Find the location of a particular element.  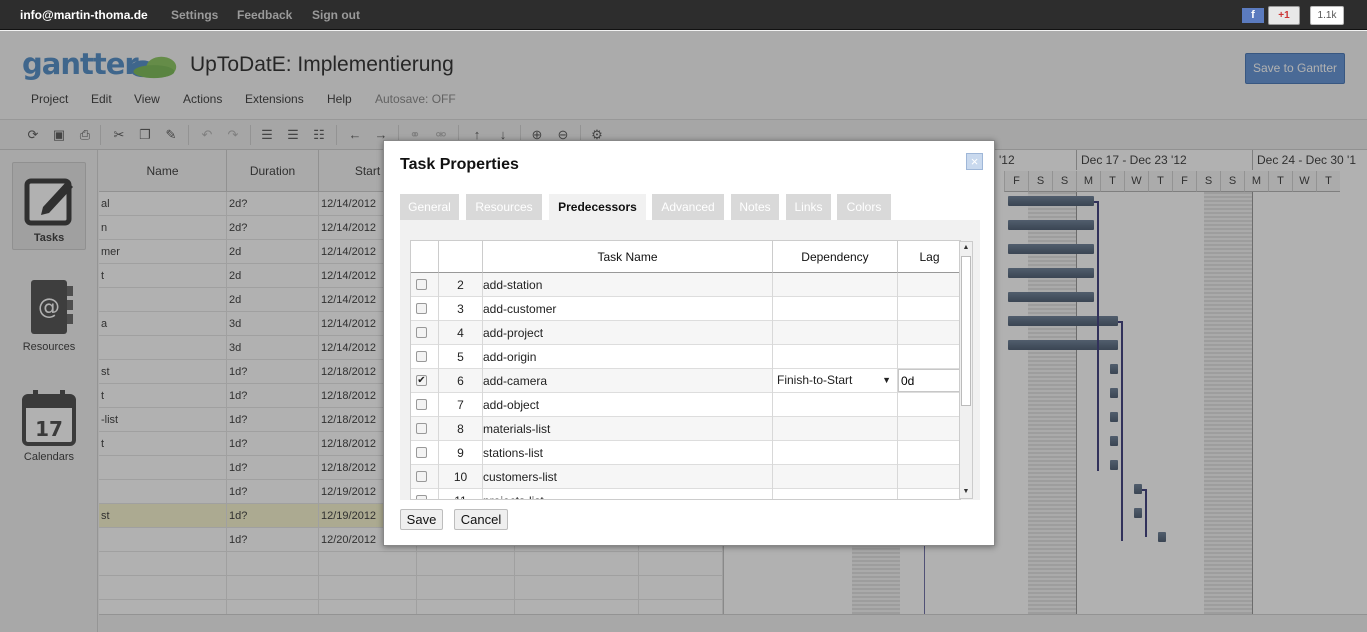

tab-predecessors: Predecessors is located at coordinates (597, 207).